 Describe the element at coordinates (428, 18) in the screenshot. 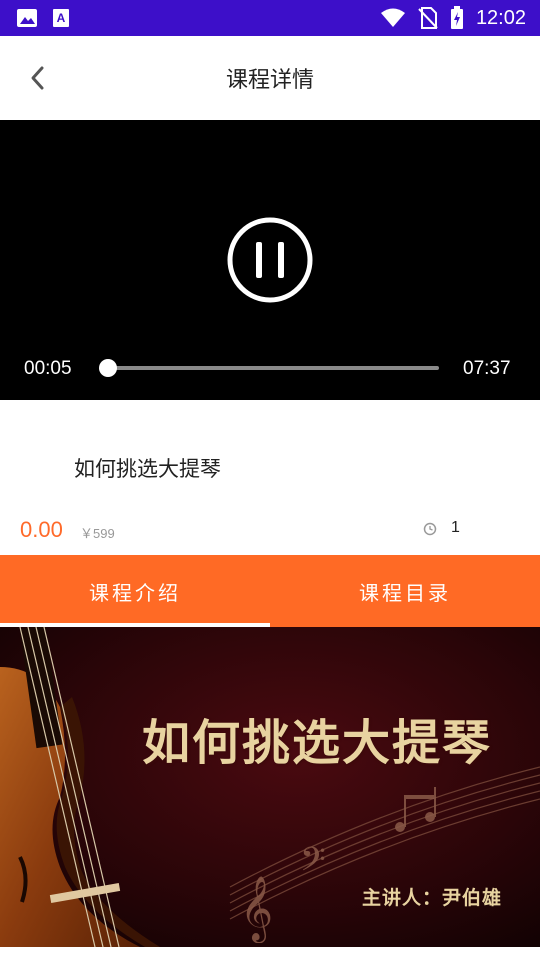

I see `no-sim-icon` at that location.